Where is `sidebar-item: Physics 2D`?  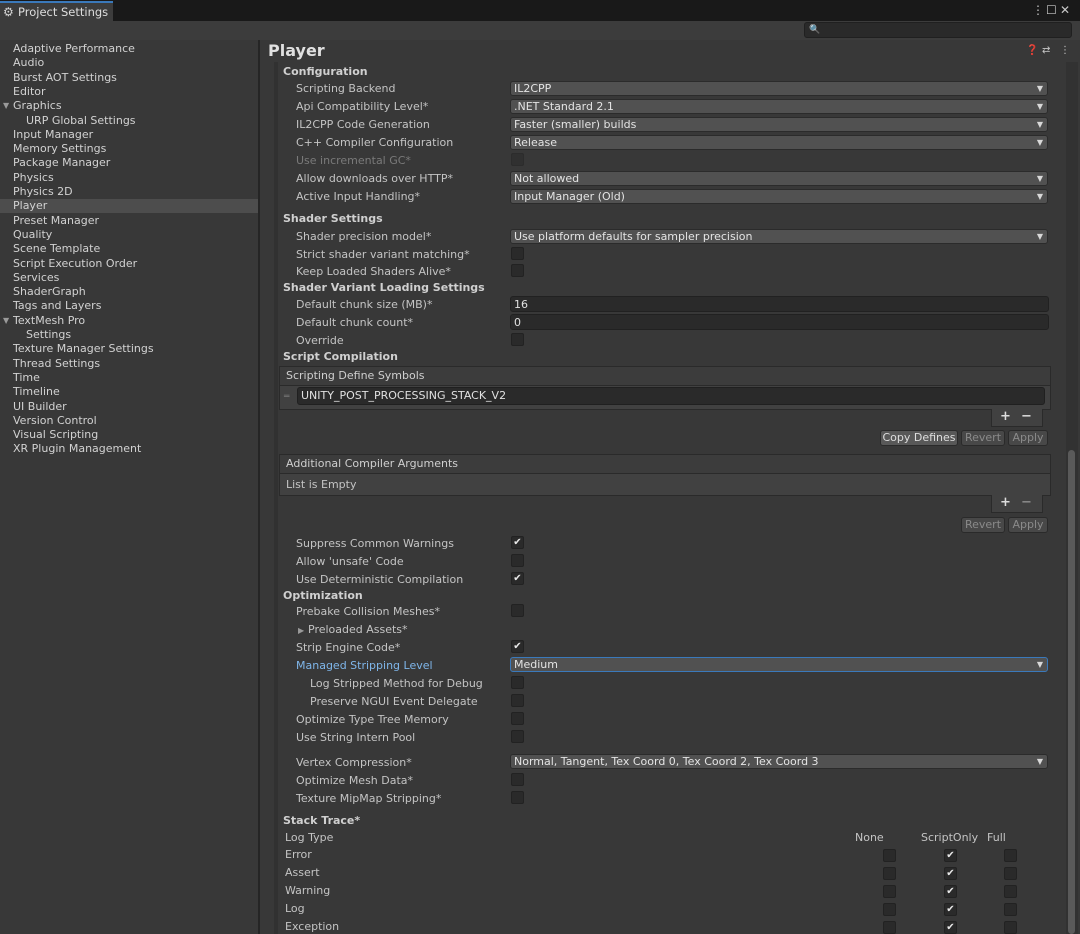
sidebar-item: Physics 2D is located at coordinates (129, 192).